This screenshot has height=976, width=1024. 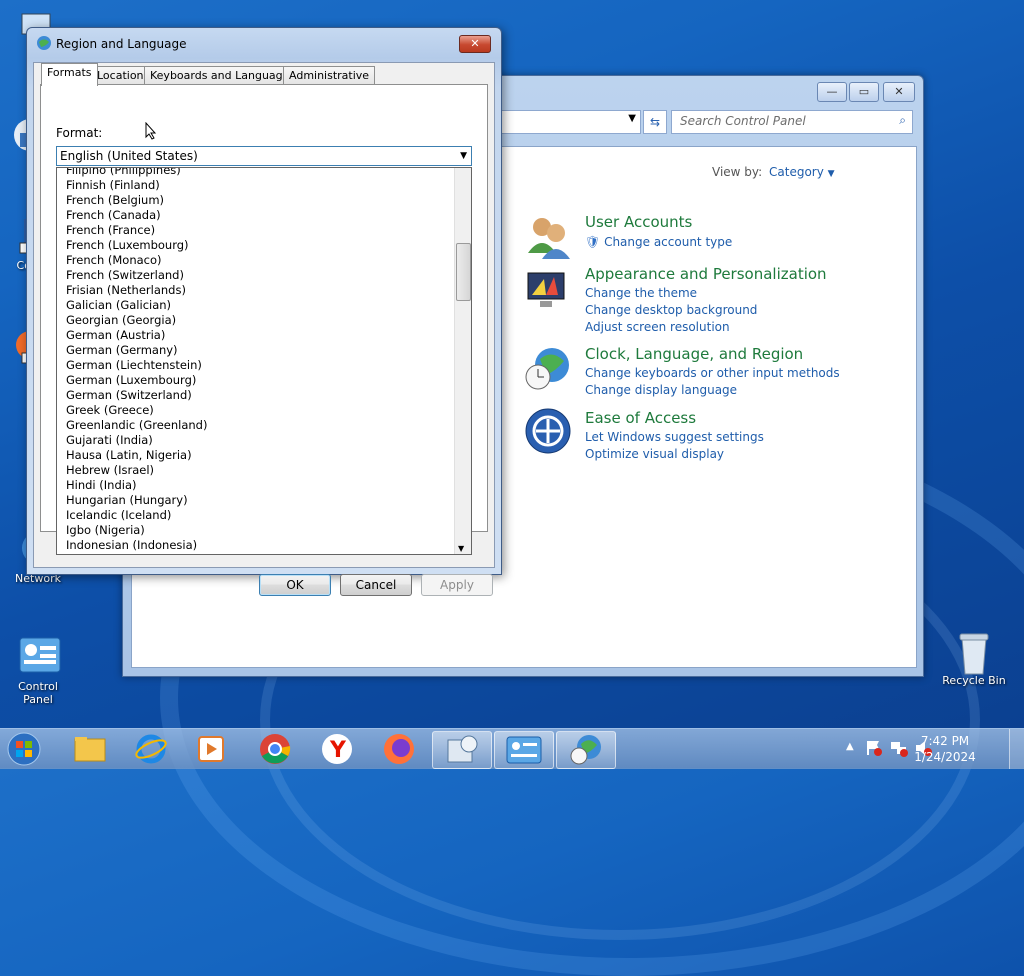 What do you see at coordinates (571, 122) in the screenshot?
I see `address-bar: ▼` at bounding box center [571, 122].